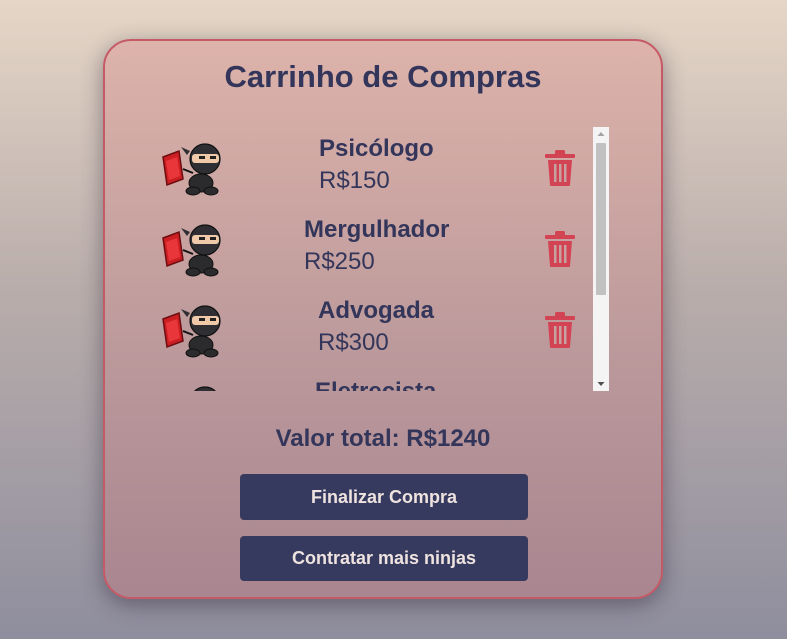 Image resolution: width=787 pixels, height=639 pixels. What do you see at coordinates (353, 342) in the screenshot?
I see `item-price: R$300` at bounding box center [353, 342].